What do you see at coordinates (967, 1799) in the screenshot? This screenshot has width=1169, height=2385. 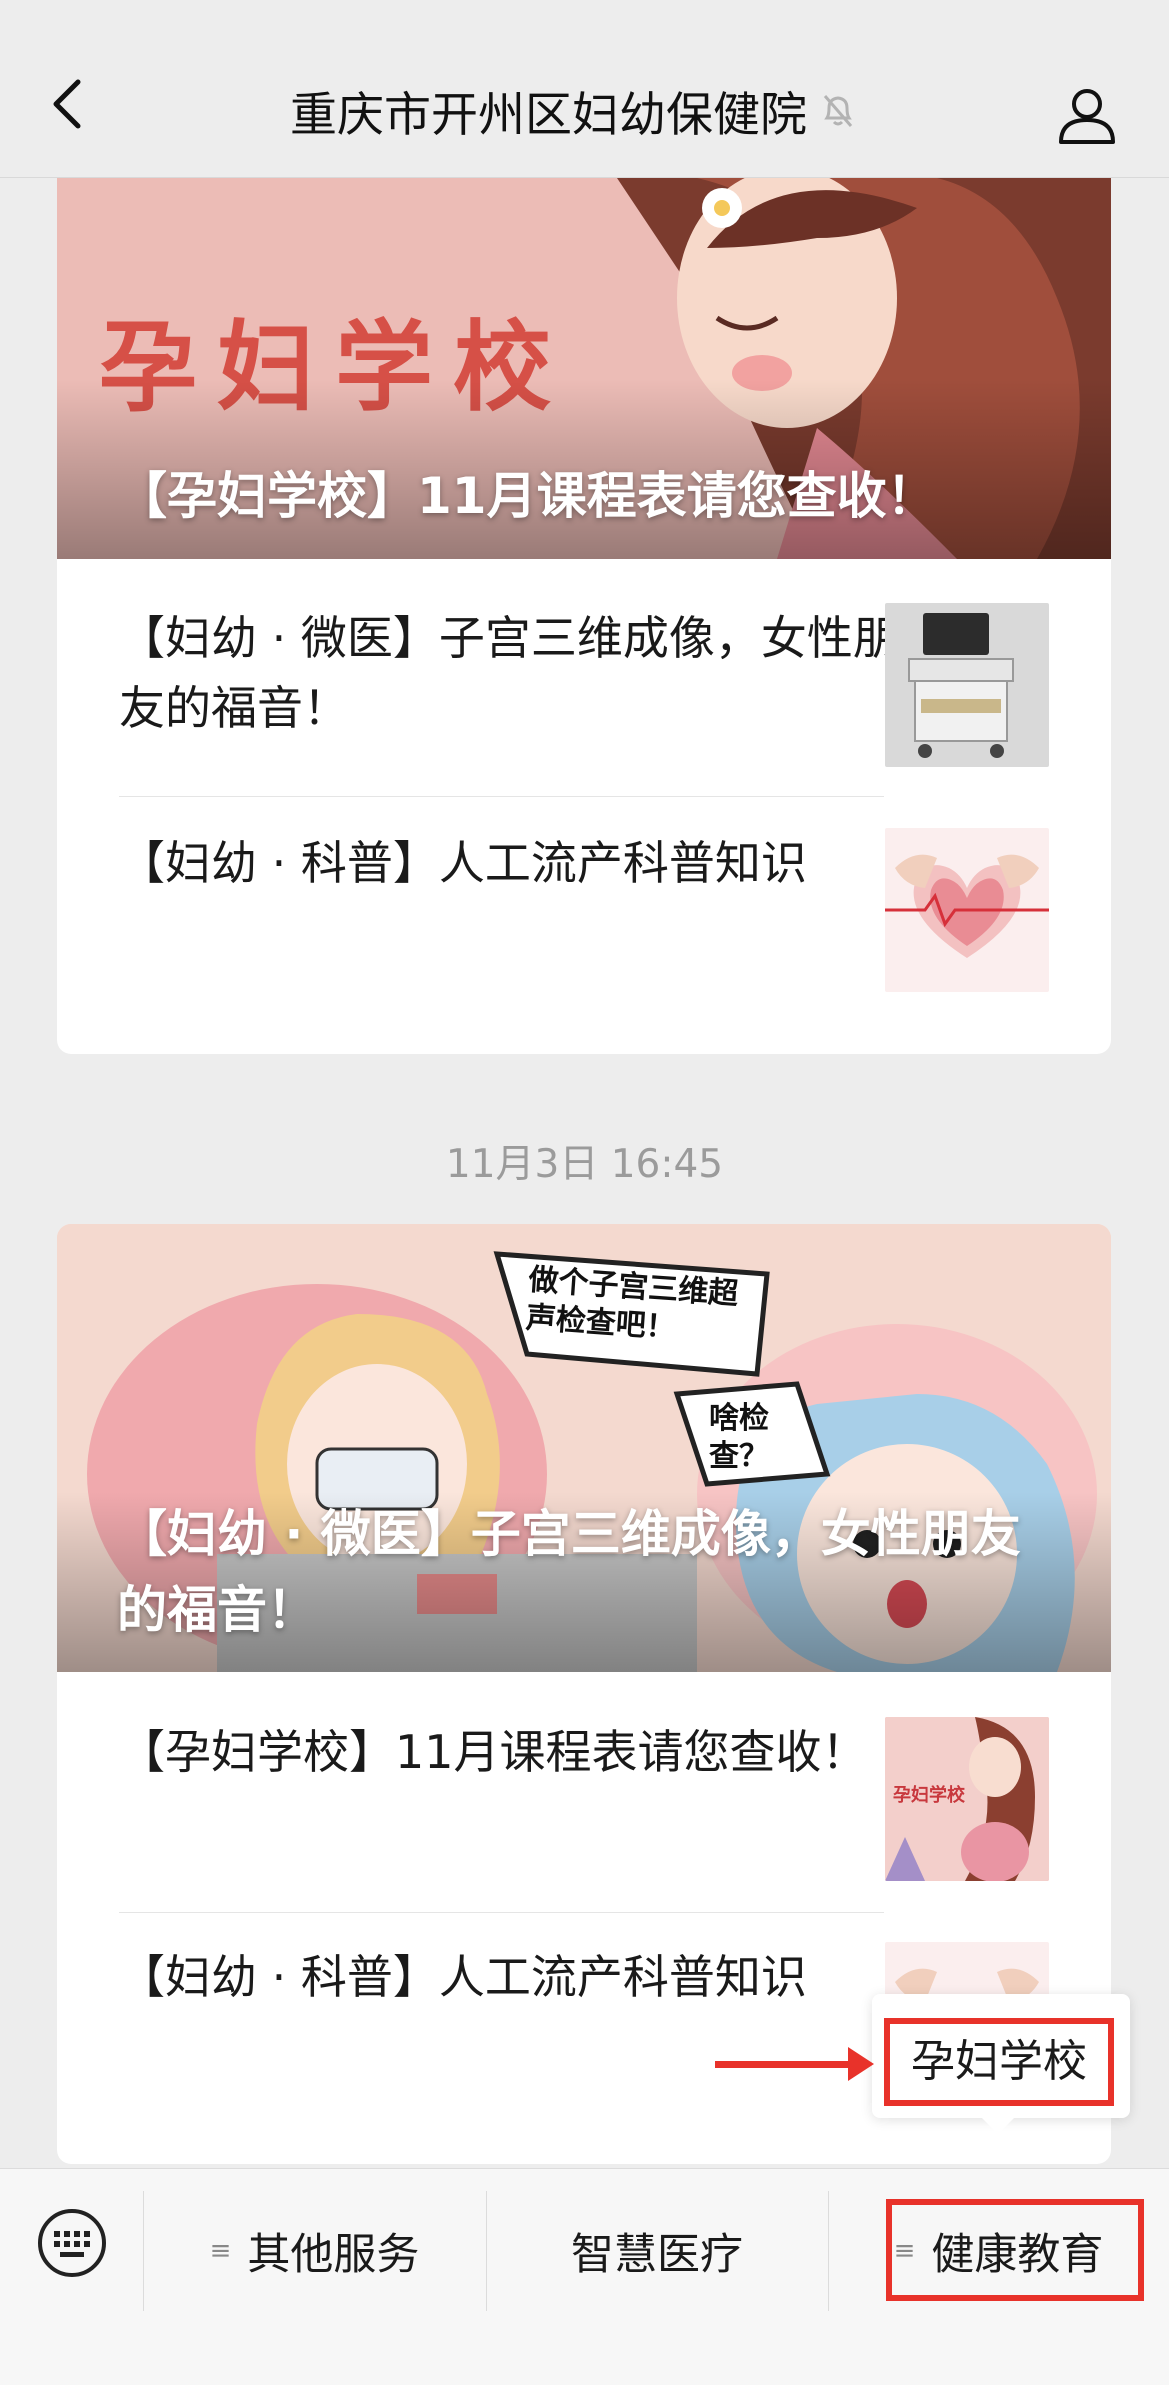 I see `pregnant-school-thumbnail: 孕妇学校` at bounding box center [967, 1799].